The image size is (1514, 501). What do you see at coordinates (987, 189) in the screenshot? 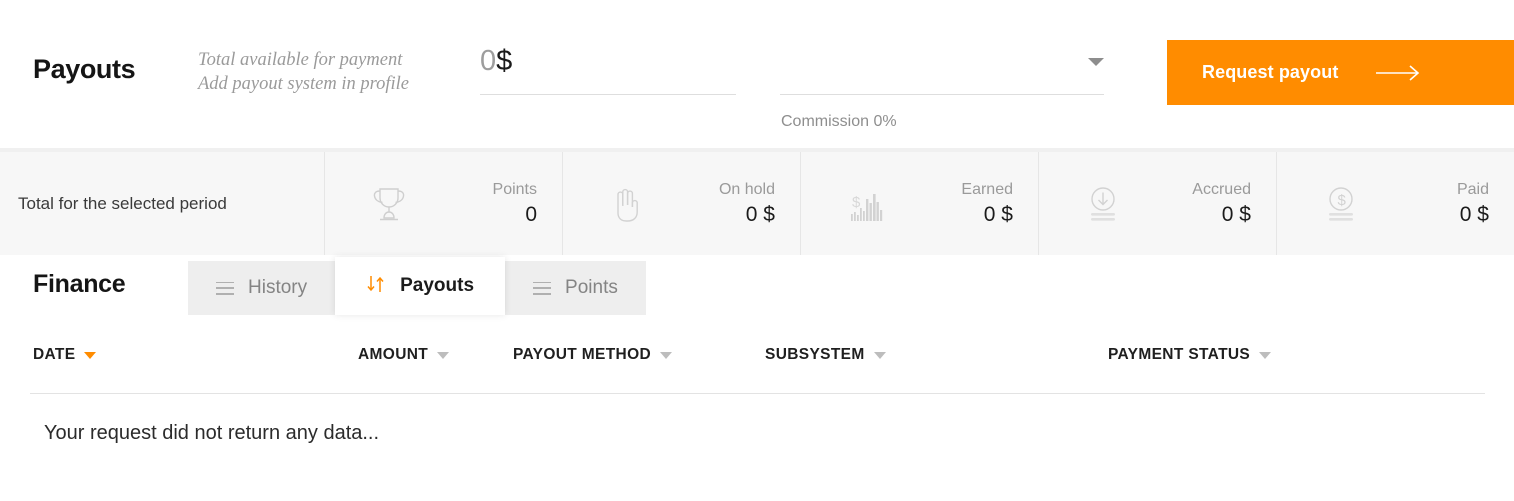
I see `stat-label: Earned` at bounding box center [987, 189].